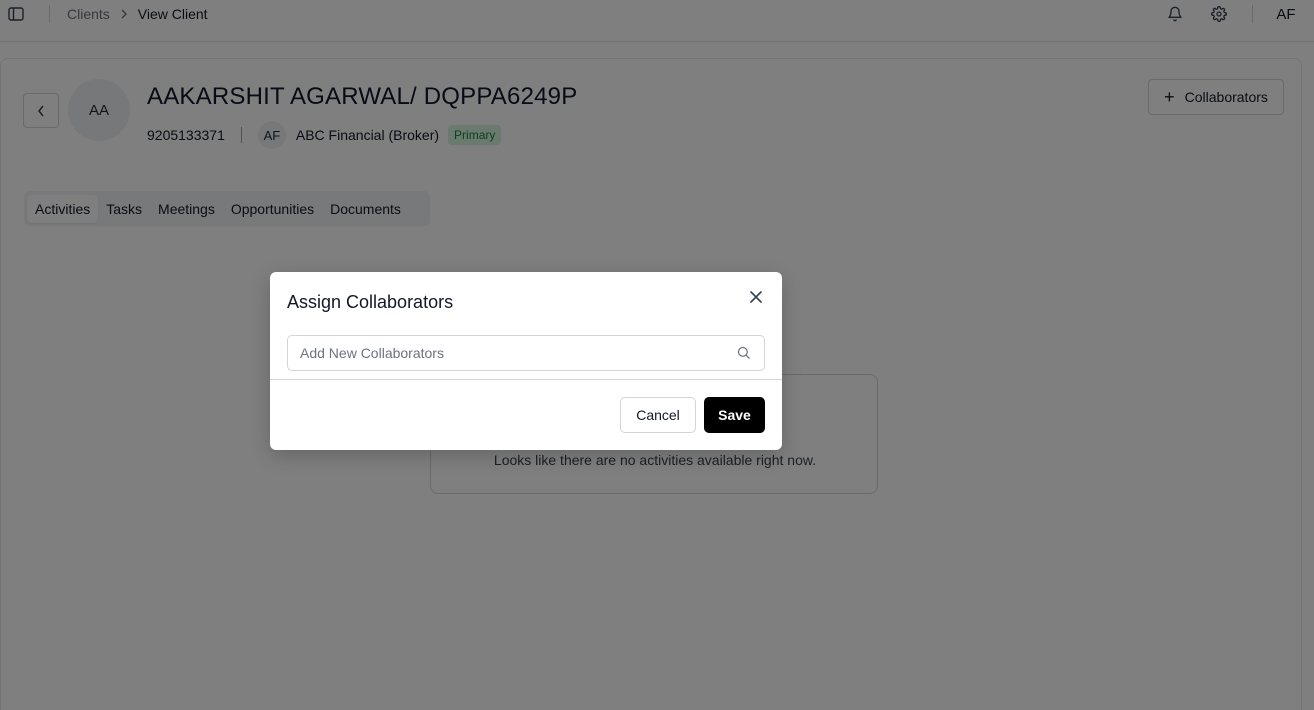 This screenshot has height=710, width=1314. Describe the element at coordinates (658, 415) in the screenshot. I see `cancel-button: Cancel` at that location.